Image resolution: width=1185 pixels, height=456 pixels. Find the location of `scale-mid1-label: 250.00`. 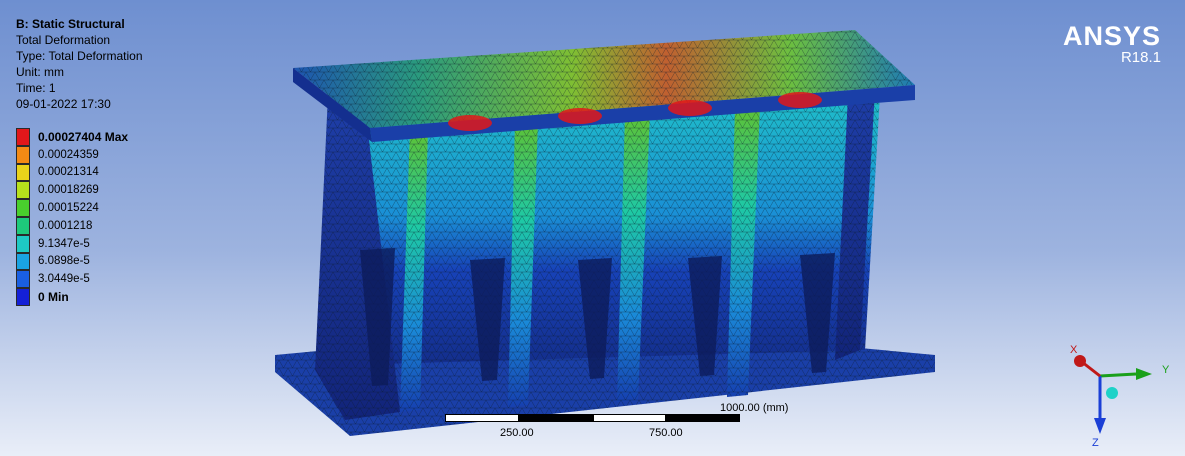

scale-mid1-label: 250.00 is located at coordinates (517, 433).